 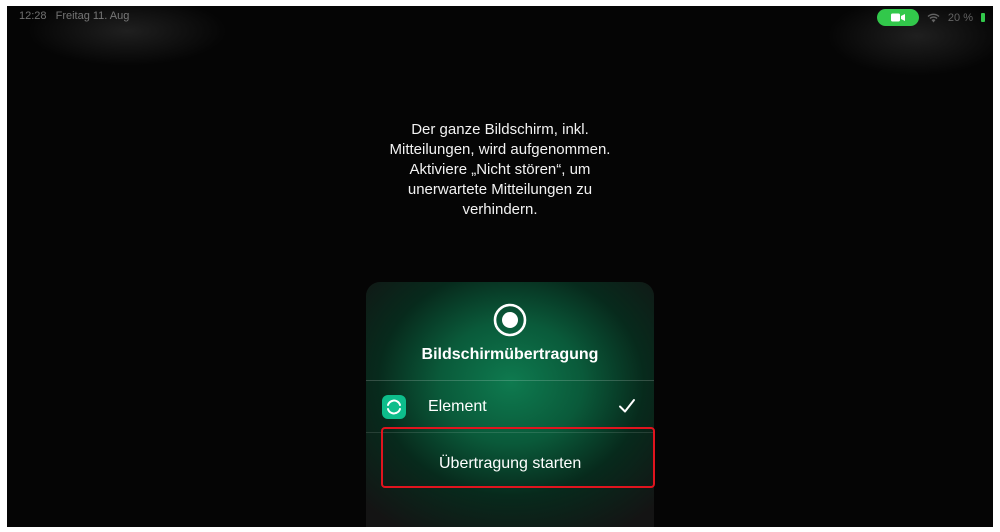 I want to click on wifi-icon, so click(x=933, y=17).